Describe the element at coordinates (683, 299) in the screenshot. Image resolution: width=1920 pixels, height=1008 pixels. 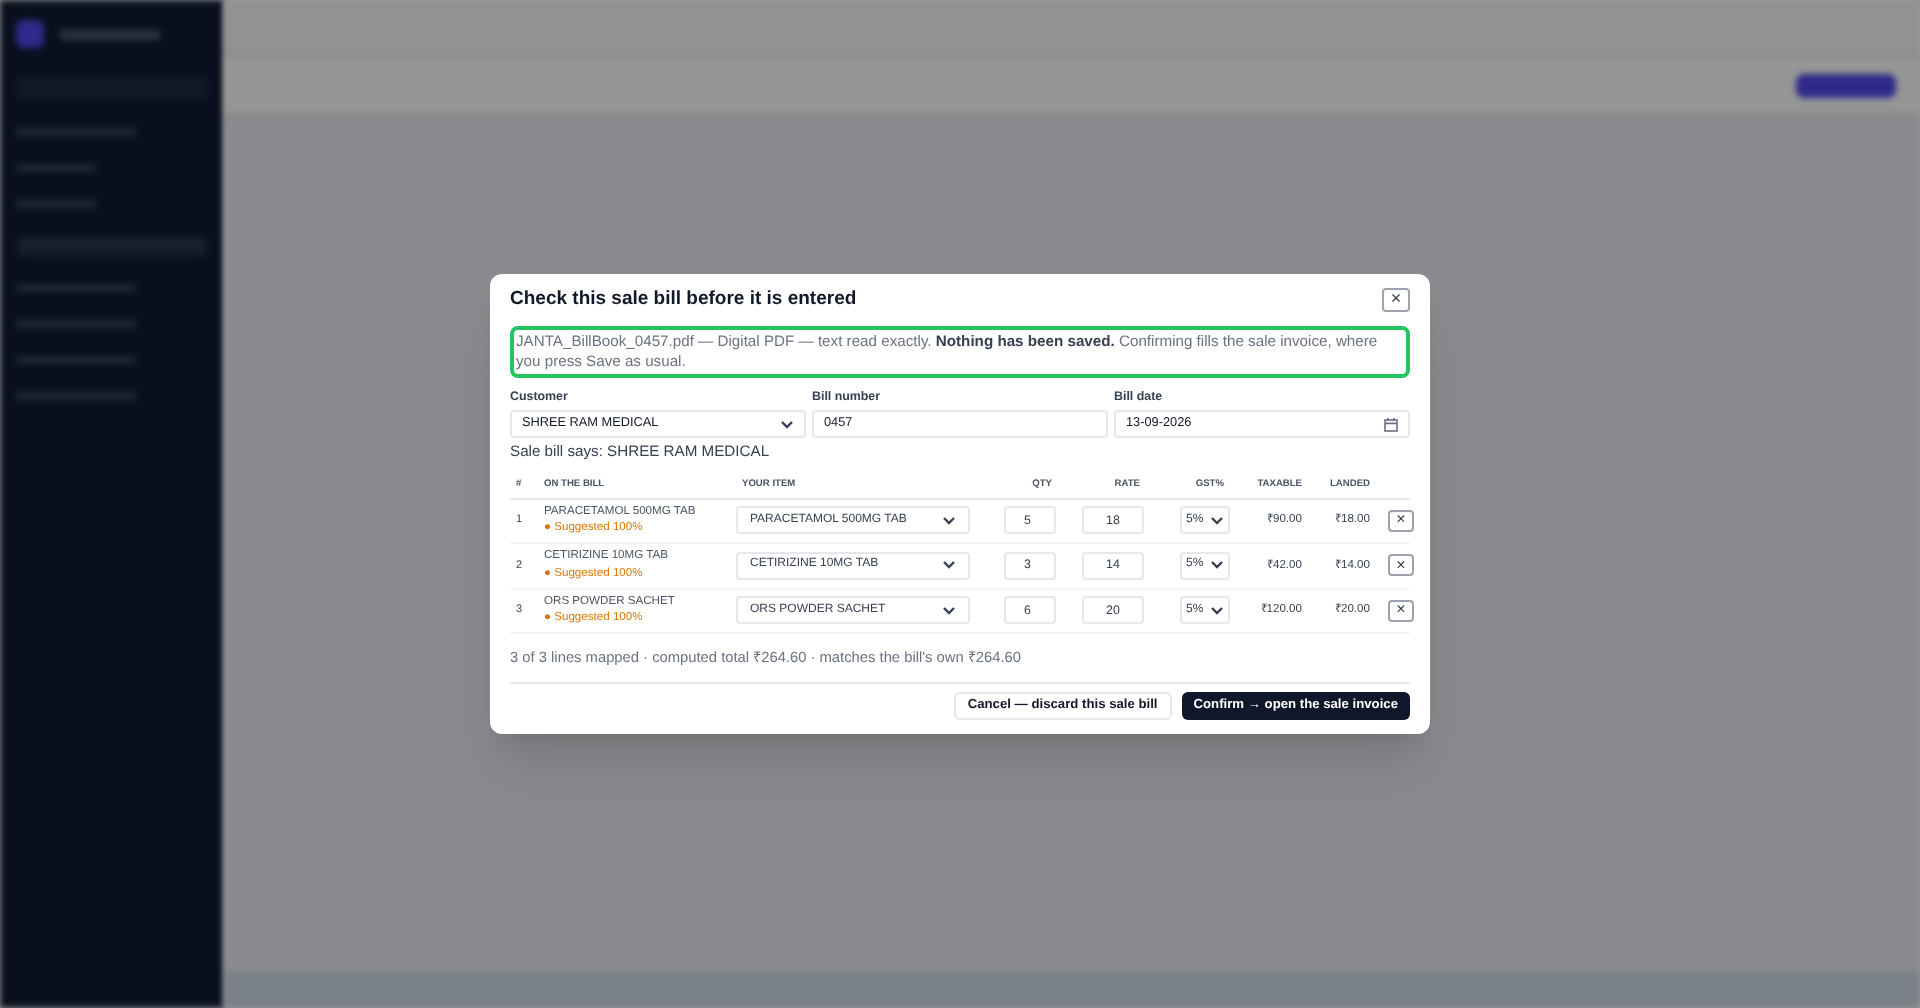
I see `dialog-title: Check this sale bill before it is entered` at that location.